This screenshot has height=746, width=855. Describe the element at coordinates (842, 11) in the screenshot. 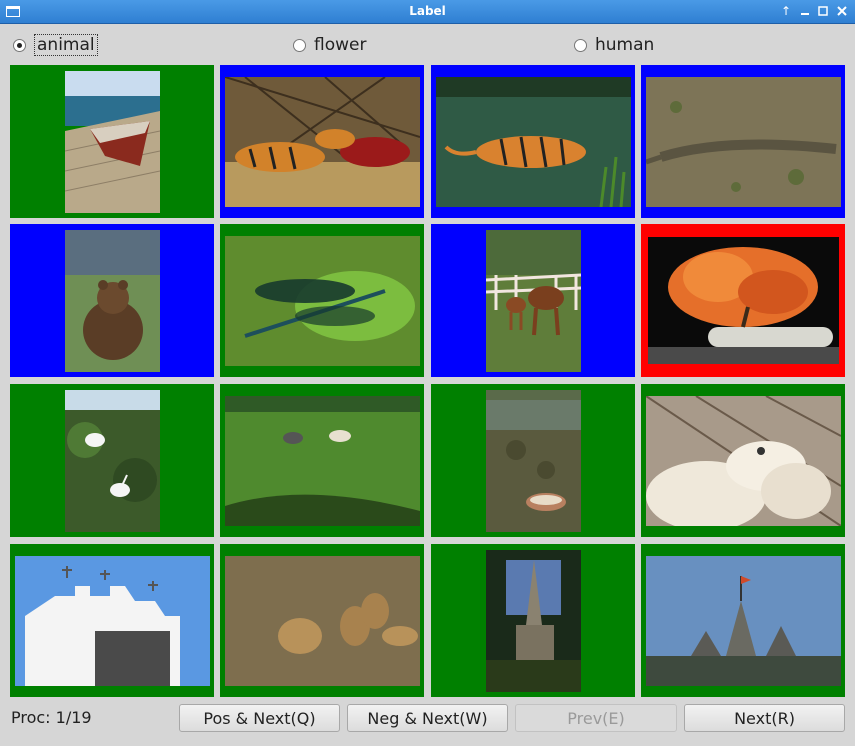

I see `close-icon` at that location.